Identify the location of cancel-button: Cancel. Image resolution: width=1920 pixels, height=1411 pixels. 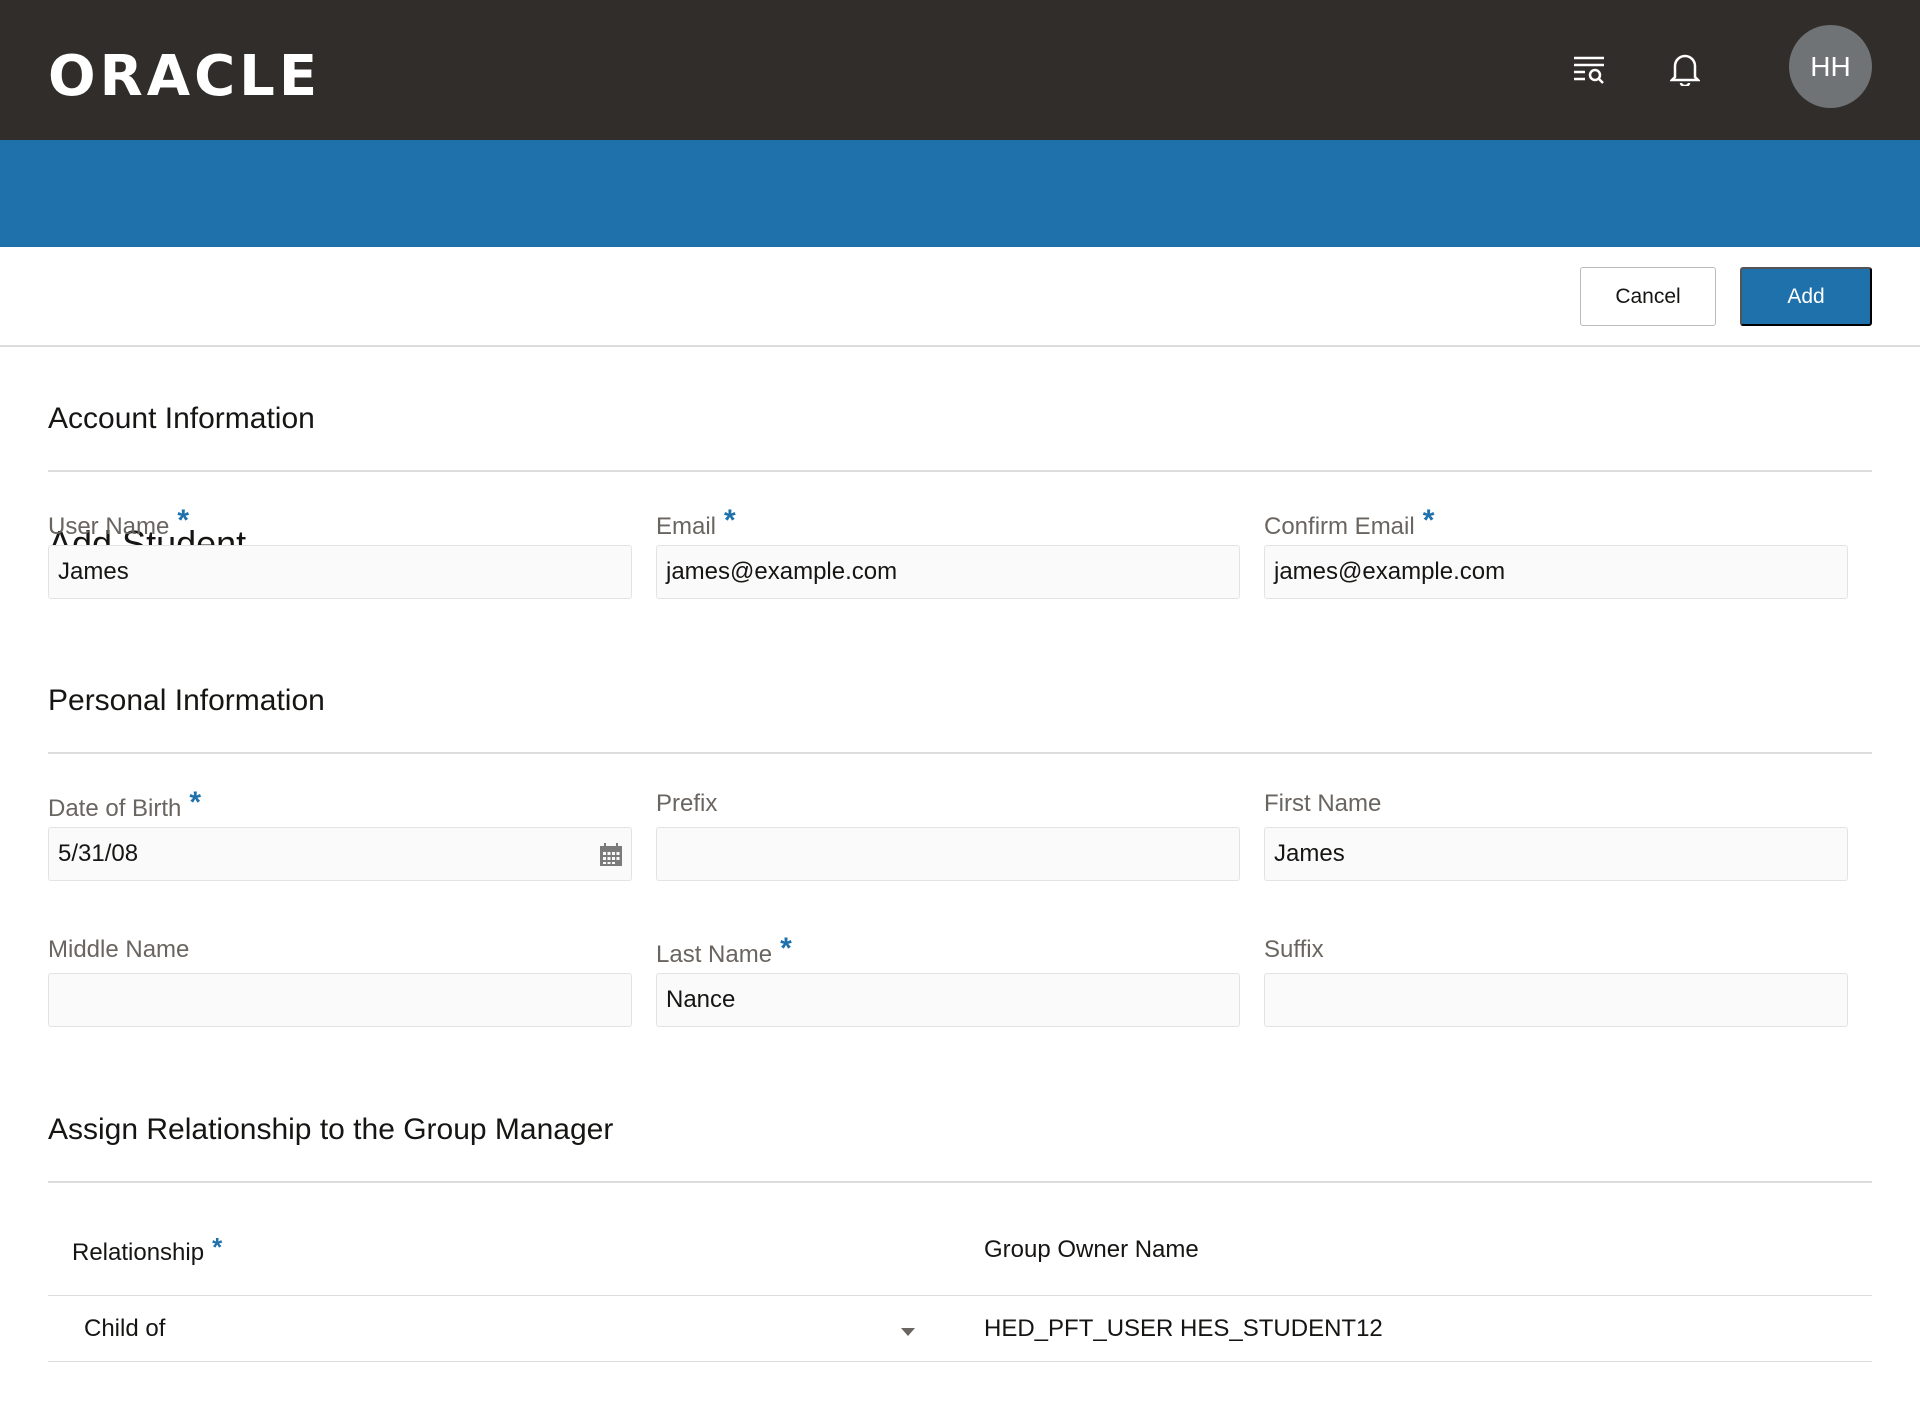
(1648, 296).